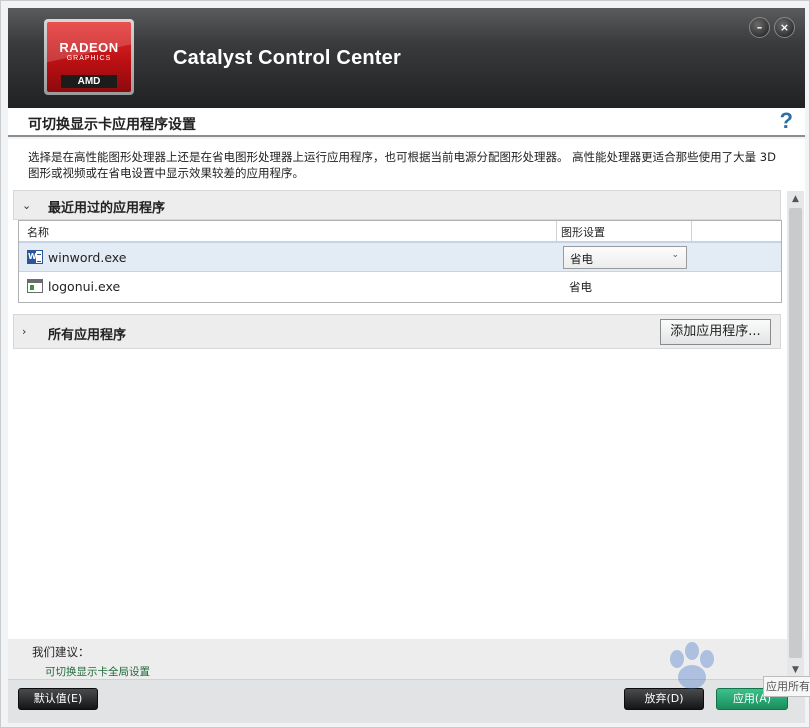 This screenshot has height=728, width=810. What do you see at coordinates (397, 659) in the screenshot?
I see `recommendation-panel: 我们建议： 可切换显示卡全局设置` at bounding box center [397, 659].